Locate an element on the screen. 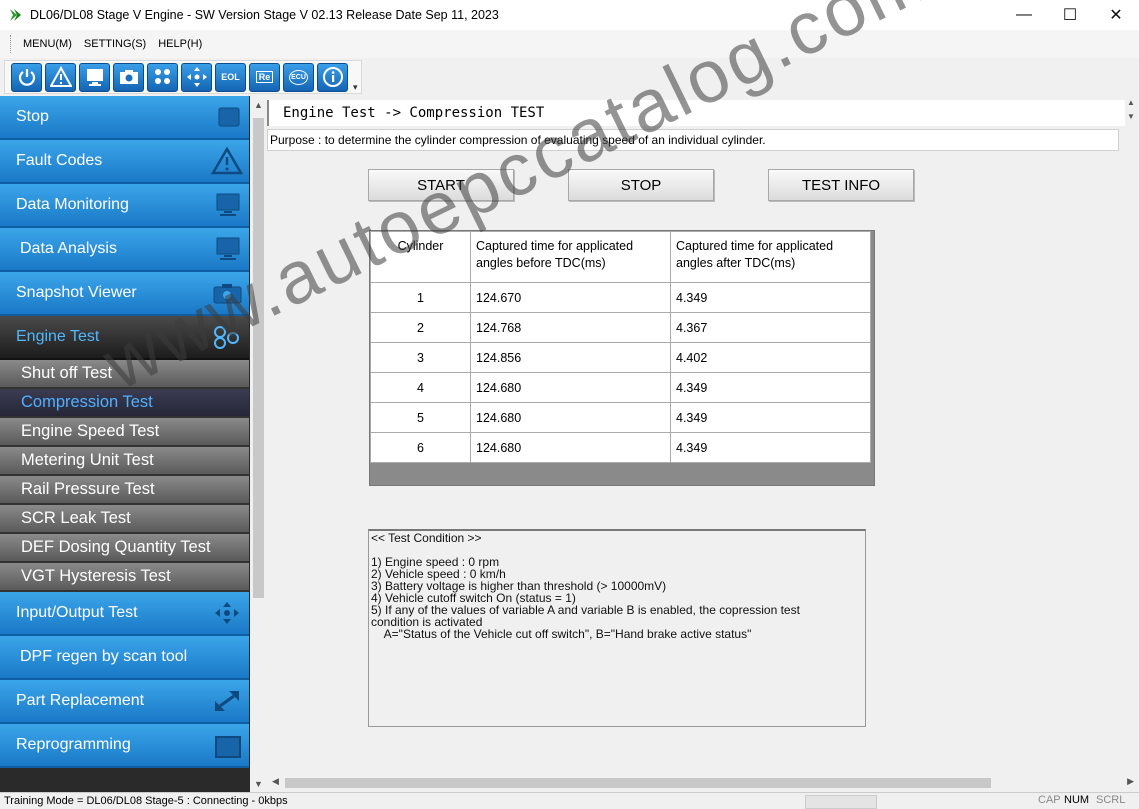  table-cell: 4.367 is located at coordinates (770, 327).